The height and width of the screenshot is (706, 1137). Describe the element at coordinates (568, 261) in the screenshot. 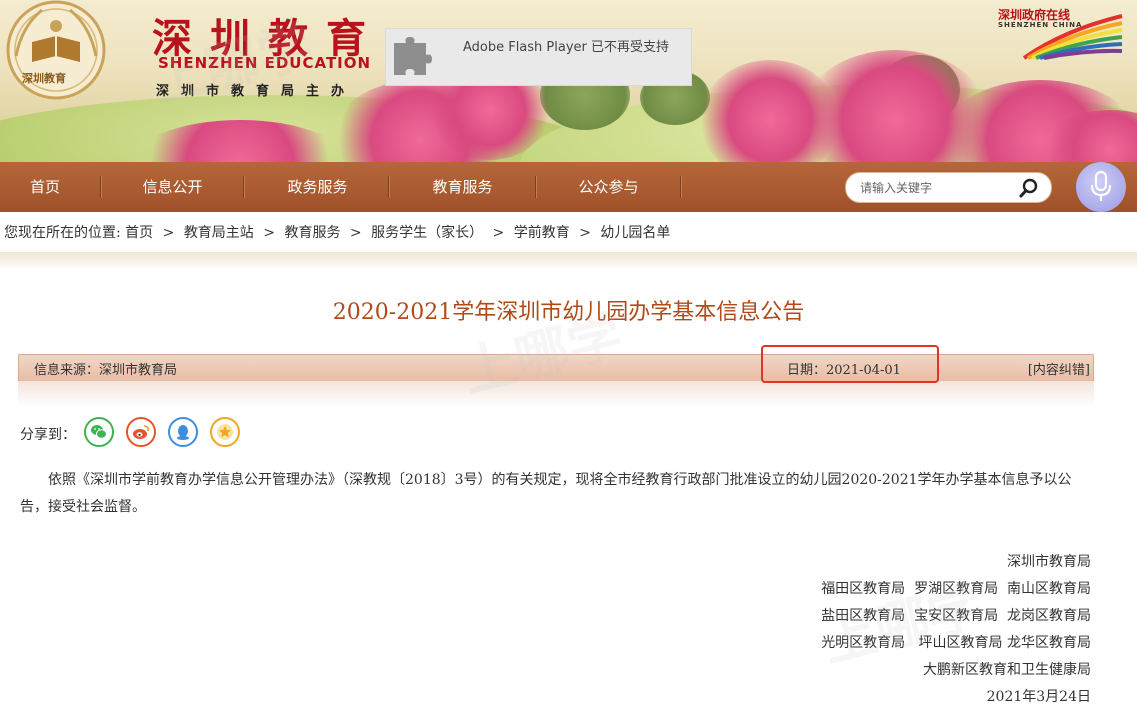

I see `content-top-shade` at that location.